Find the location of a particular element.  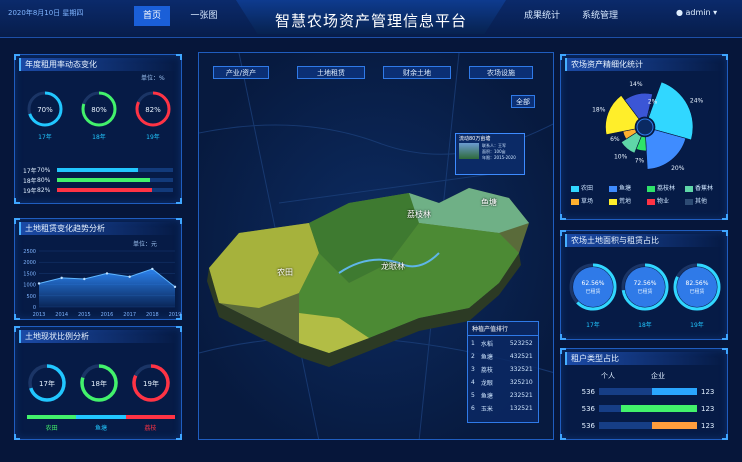

y-tick: 1500 is located at coordinates (29, 274).